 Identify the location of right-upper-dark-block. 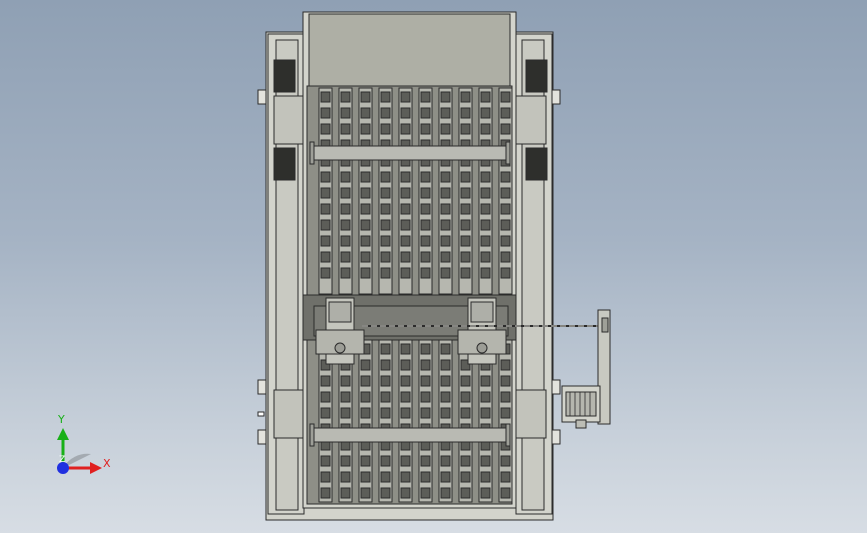
(536, 76).